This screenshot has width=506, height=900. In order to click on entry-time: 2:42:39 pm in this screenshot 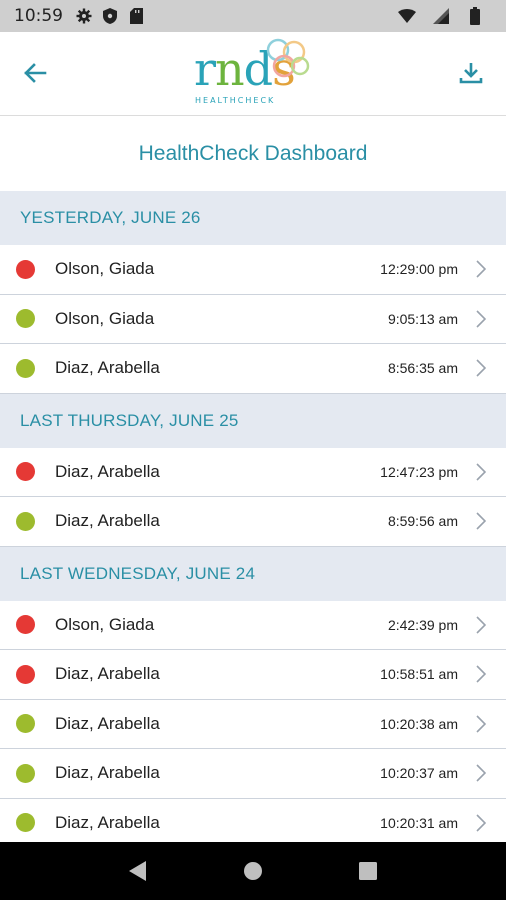, I will do `click(422, 624)`.